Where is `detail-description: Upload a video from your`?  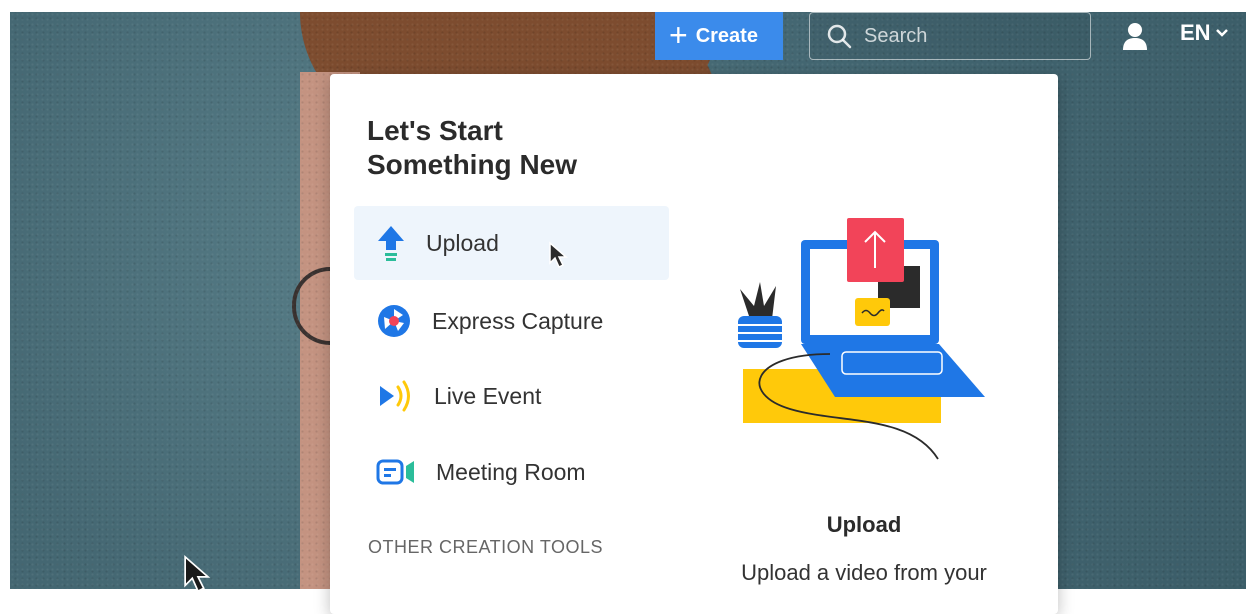 detail-description: Upload a video from your is located at coordinates (864, 572).